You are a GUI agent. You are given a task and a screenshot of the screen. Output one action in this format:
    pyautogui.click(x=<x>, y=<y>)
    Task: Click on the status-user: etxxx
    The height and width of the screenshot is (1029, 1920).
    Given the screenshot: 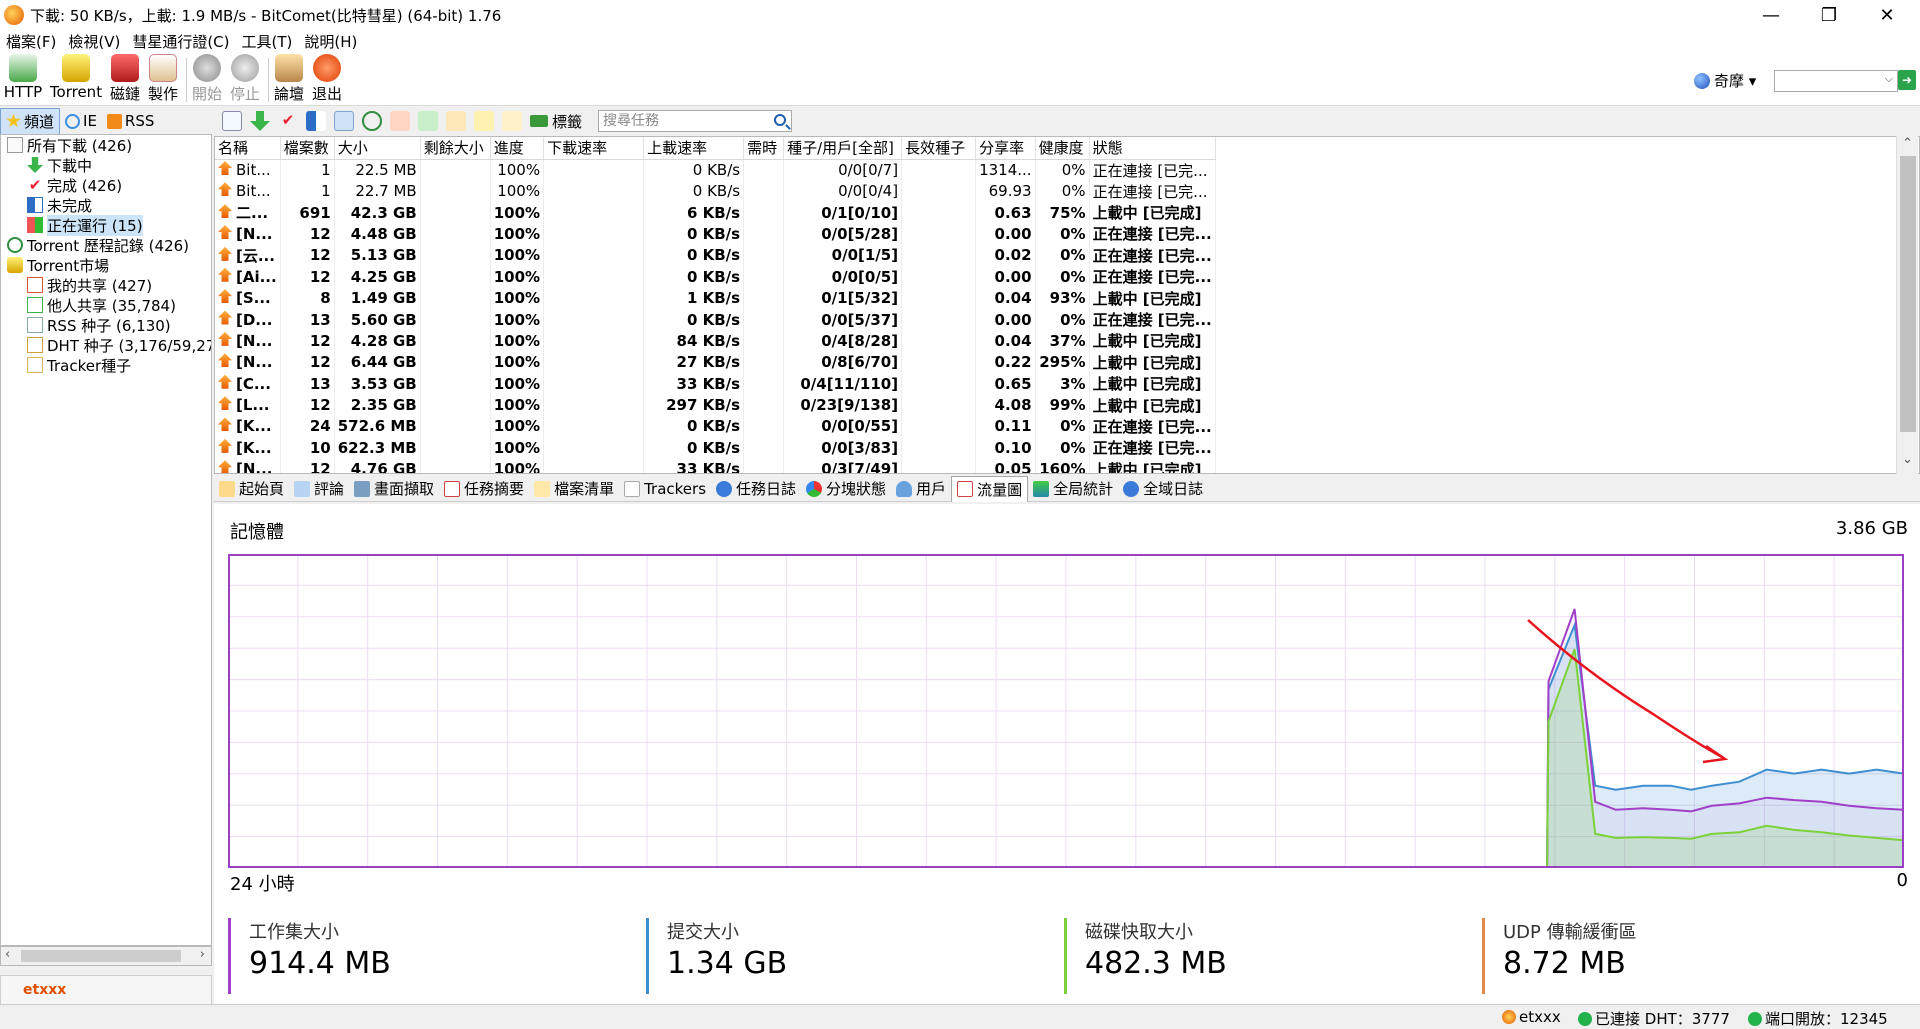 What is the action you would take?
    pyautogui.click(x=1531, y=1017)
    